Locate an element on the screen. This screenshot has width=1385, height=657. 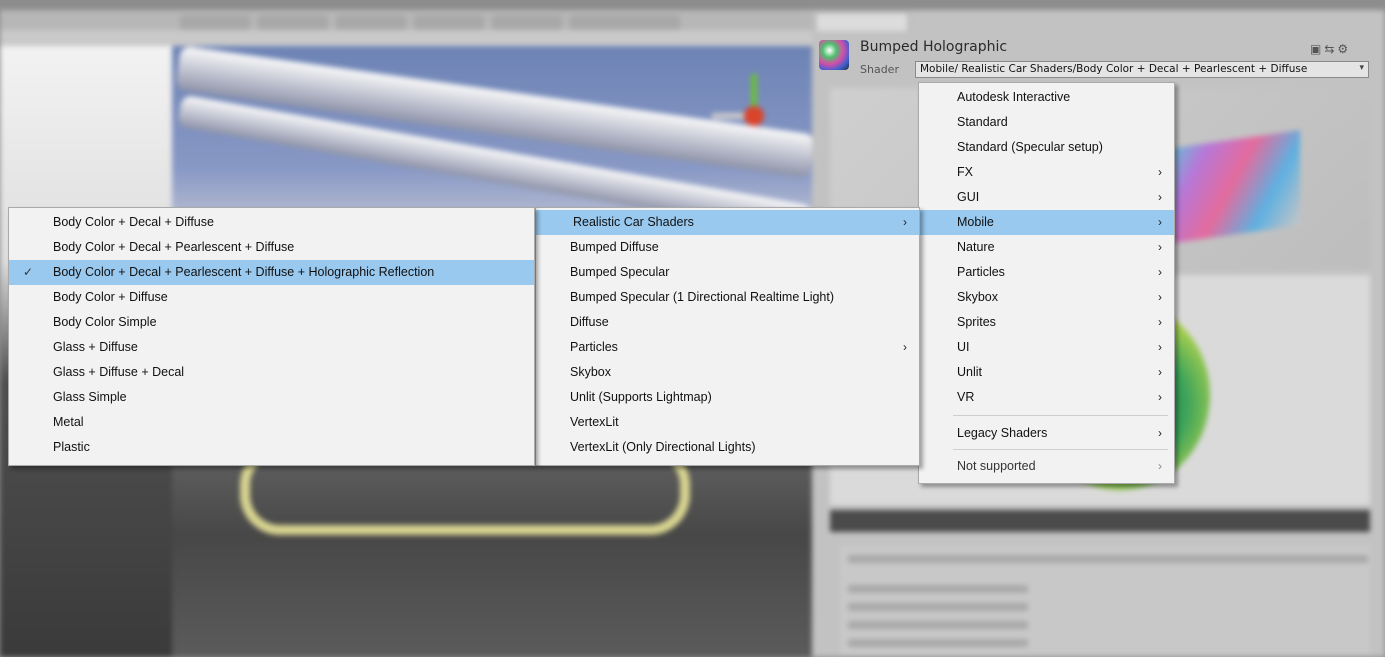
scene-gizmo is located at coordinates (754, 116).